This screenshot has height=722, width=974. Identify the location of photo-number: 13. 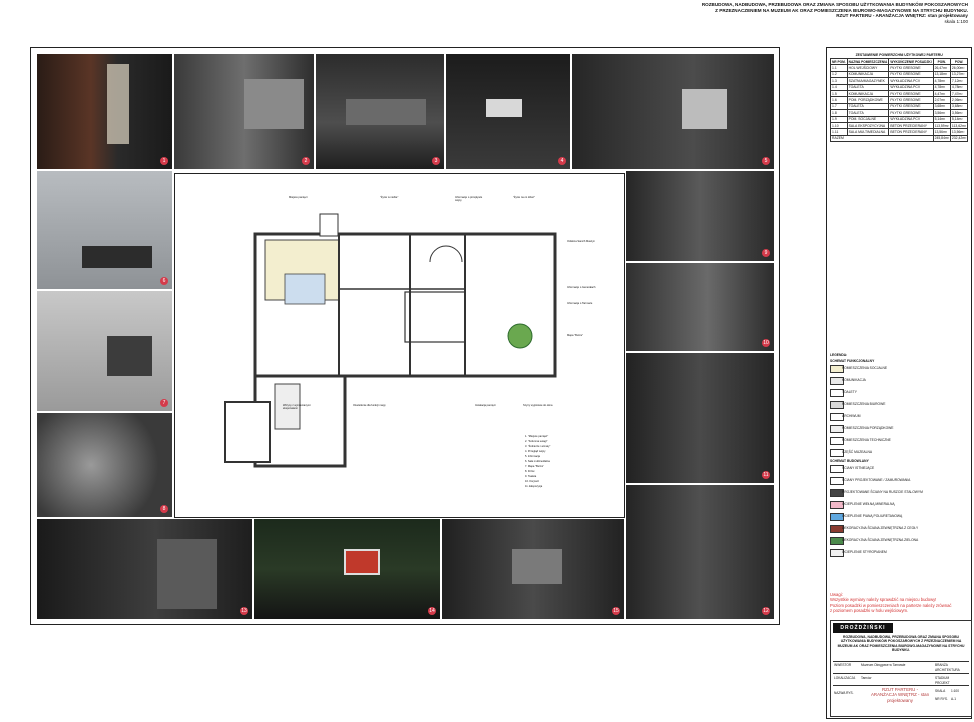
(244, 611).